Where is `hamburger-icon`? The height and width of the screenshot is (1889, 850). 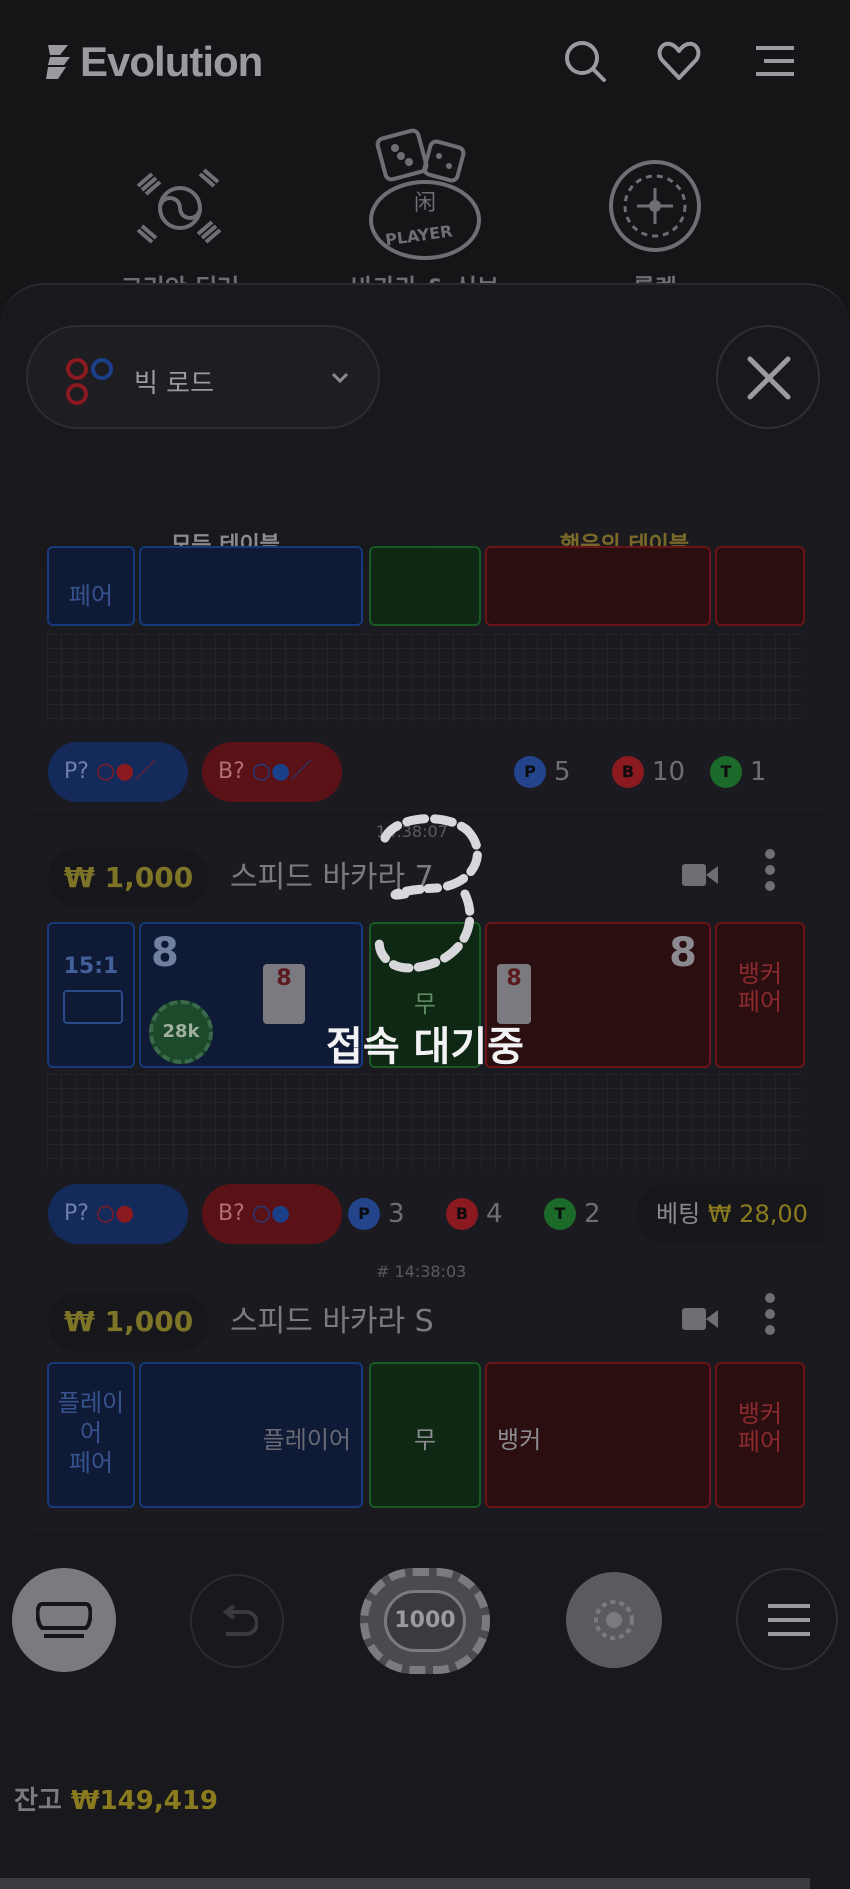 hamburger-icon is located at coordinates (789, 1620).